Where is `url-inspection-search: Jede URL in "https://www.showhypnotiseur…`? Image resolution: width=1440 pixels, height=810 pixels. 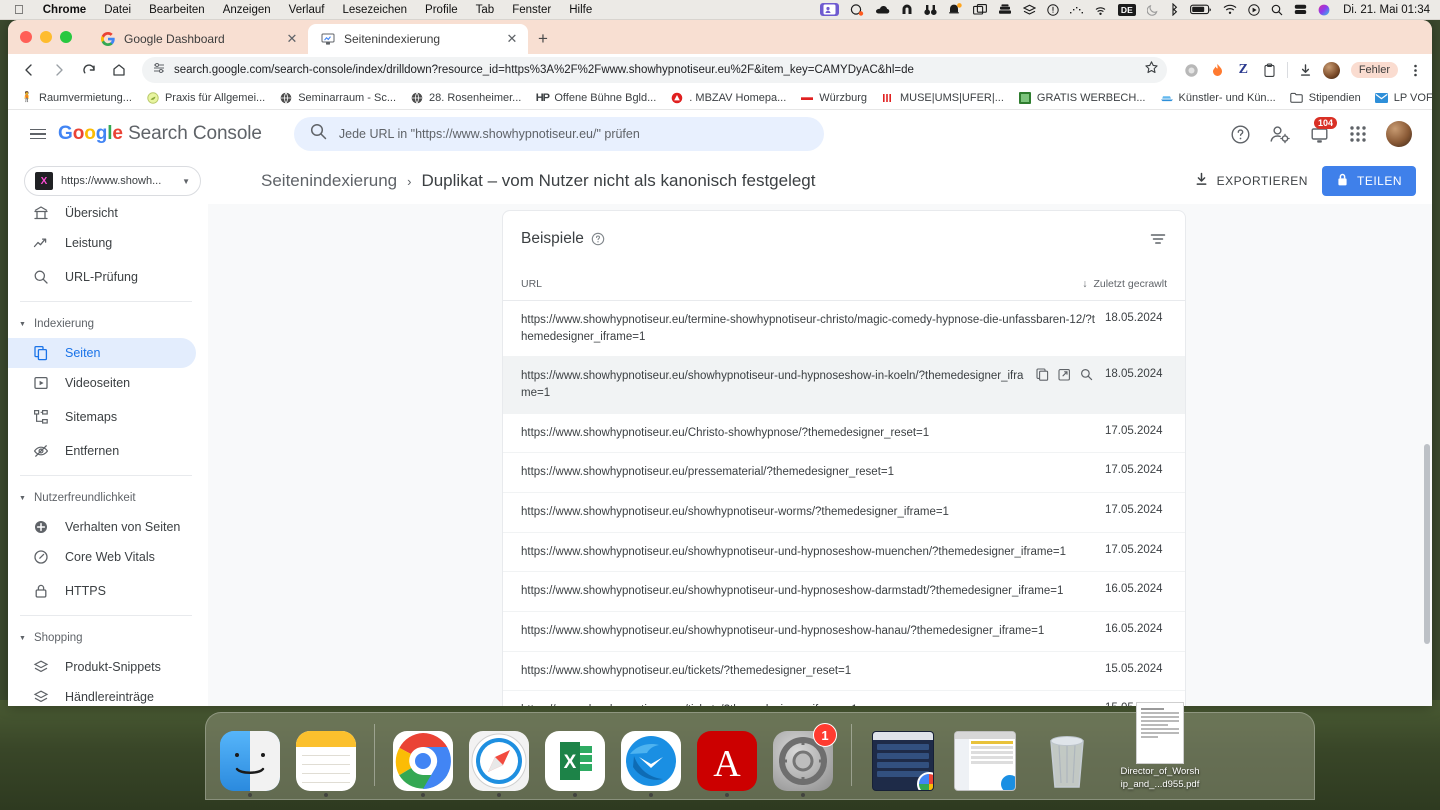 url-inspection-search: Jede URL in "https://www.showhypnotiseur… is located at coordinates (558, 134).